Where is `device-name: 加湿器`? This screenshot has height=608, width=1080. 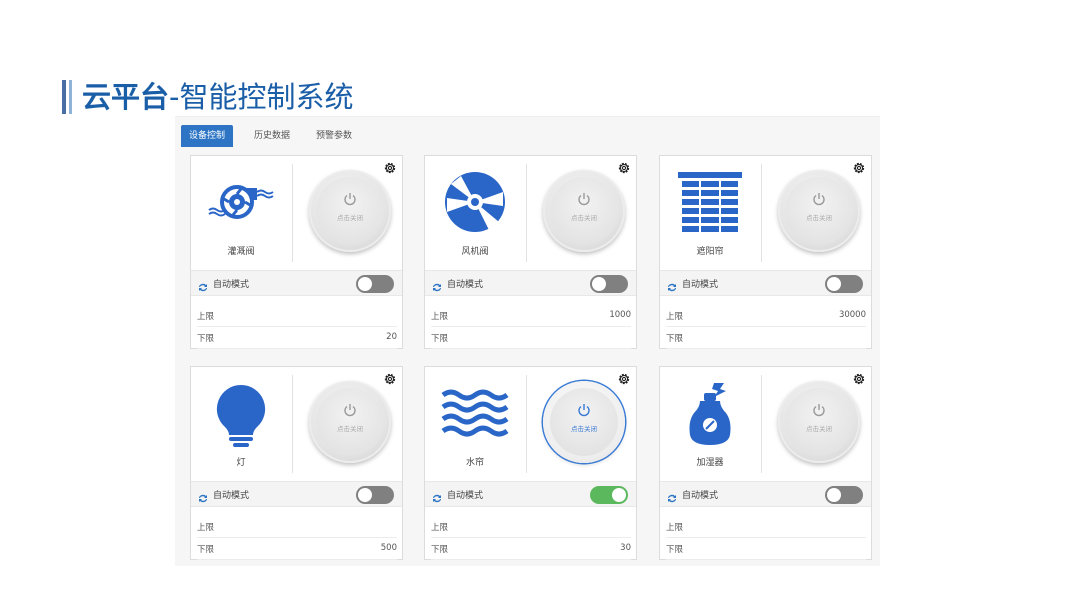
device-name: 加湿器 is located at coordinates (710, 463).